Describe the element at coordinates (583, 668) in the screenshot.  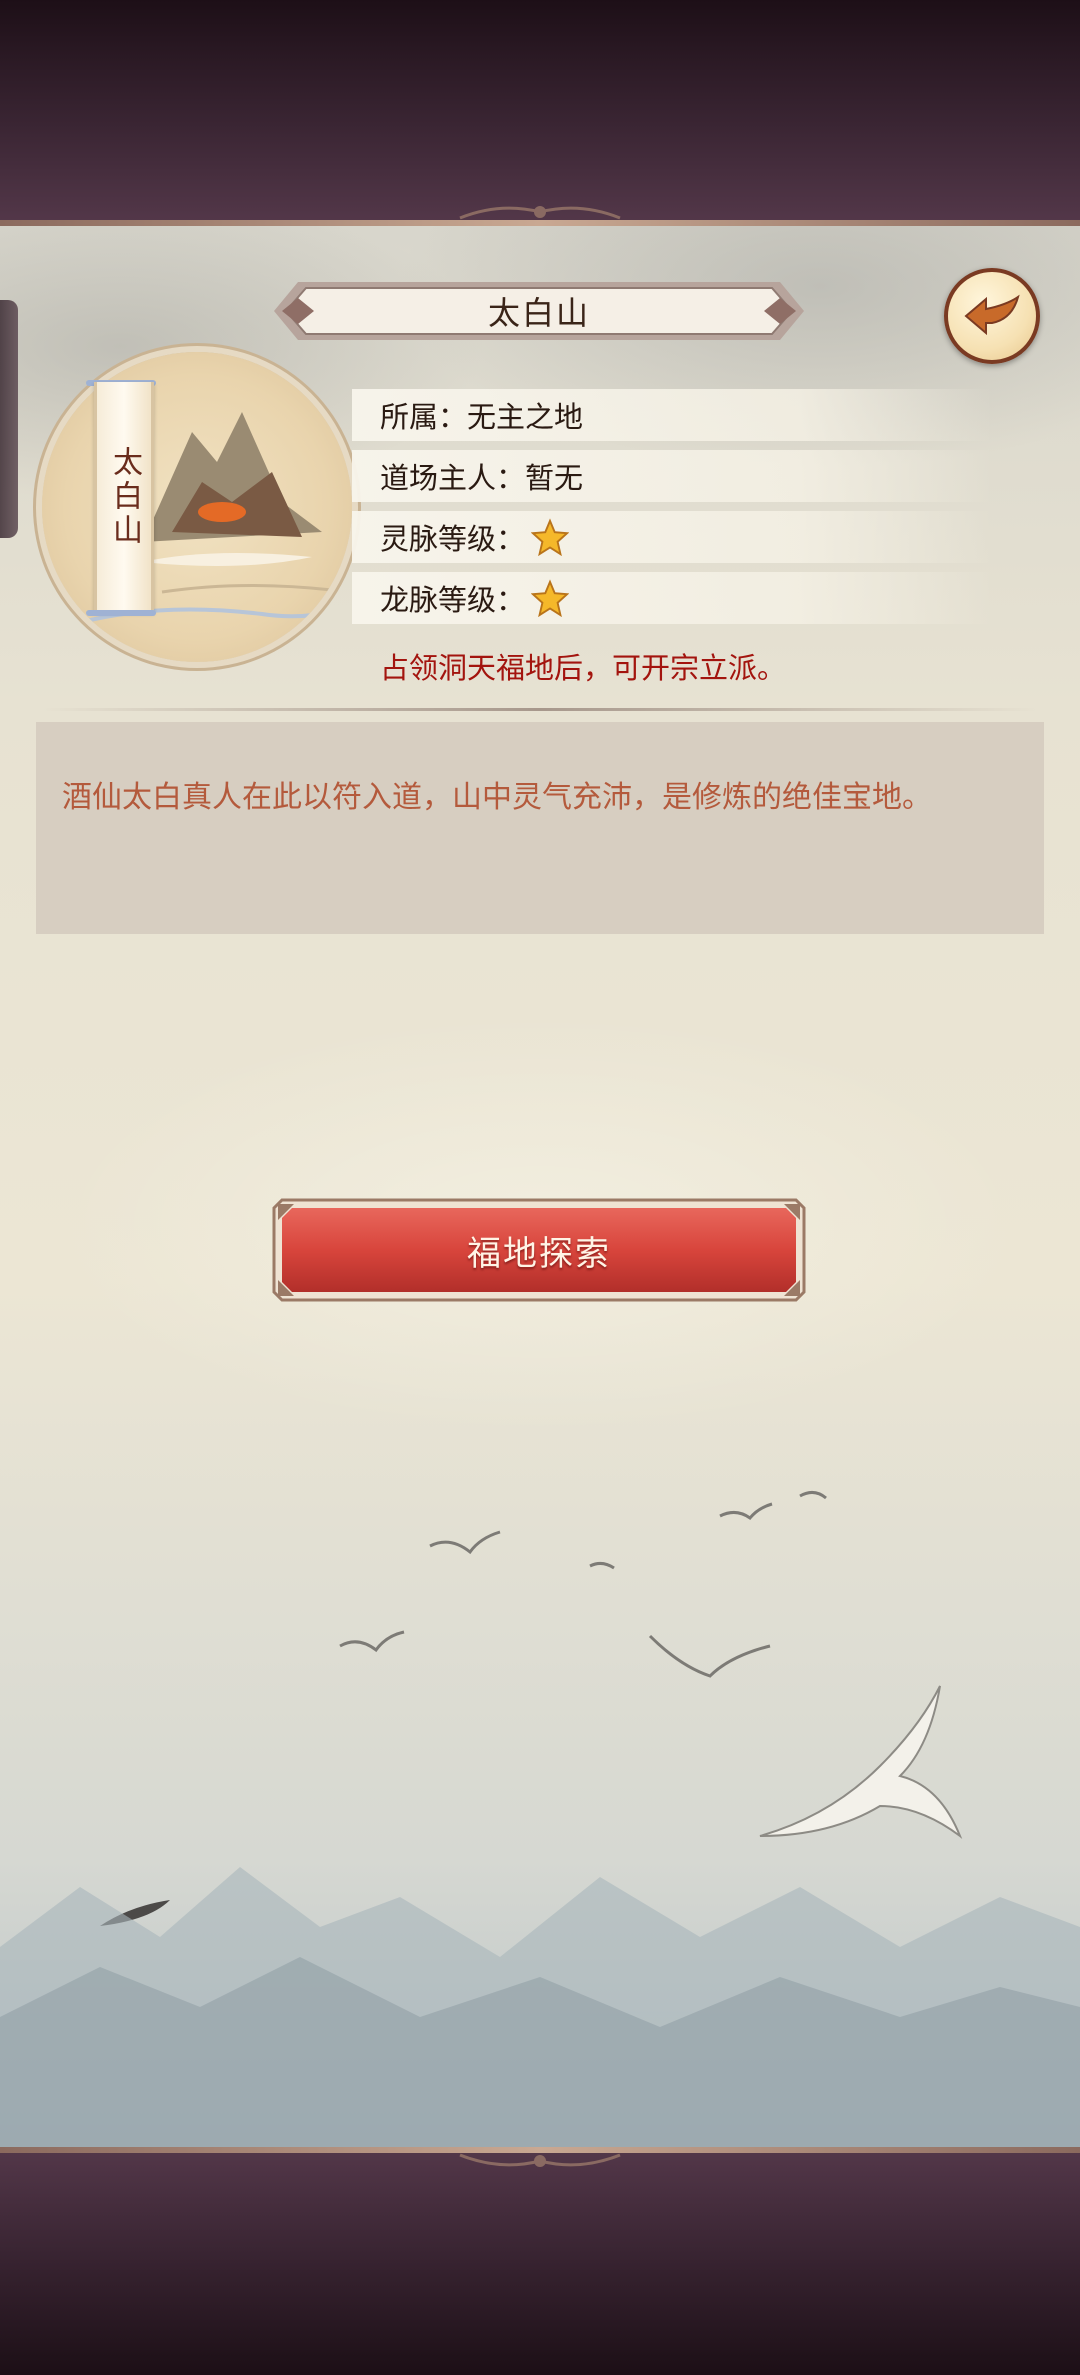
I see `occupation-hint: 占领洞天福地后，可开宗立派。` at that location.